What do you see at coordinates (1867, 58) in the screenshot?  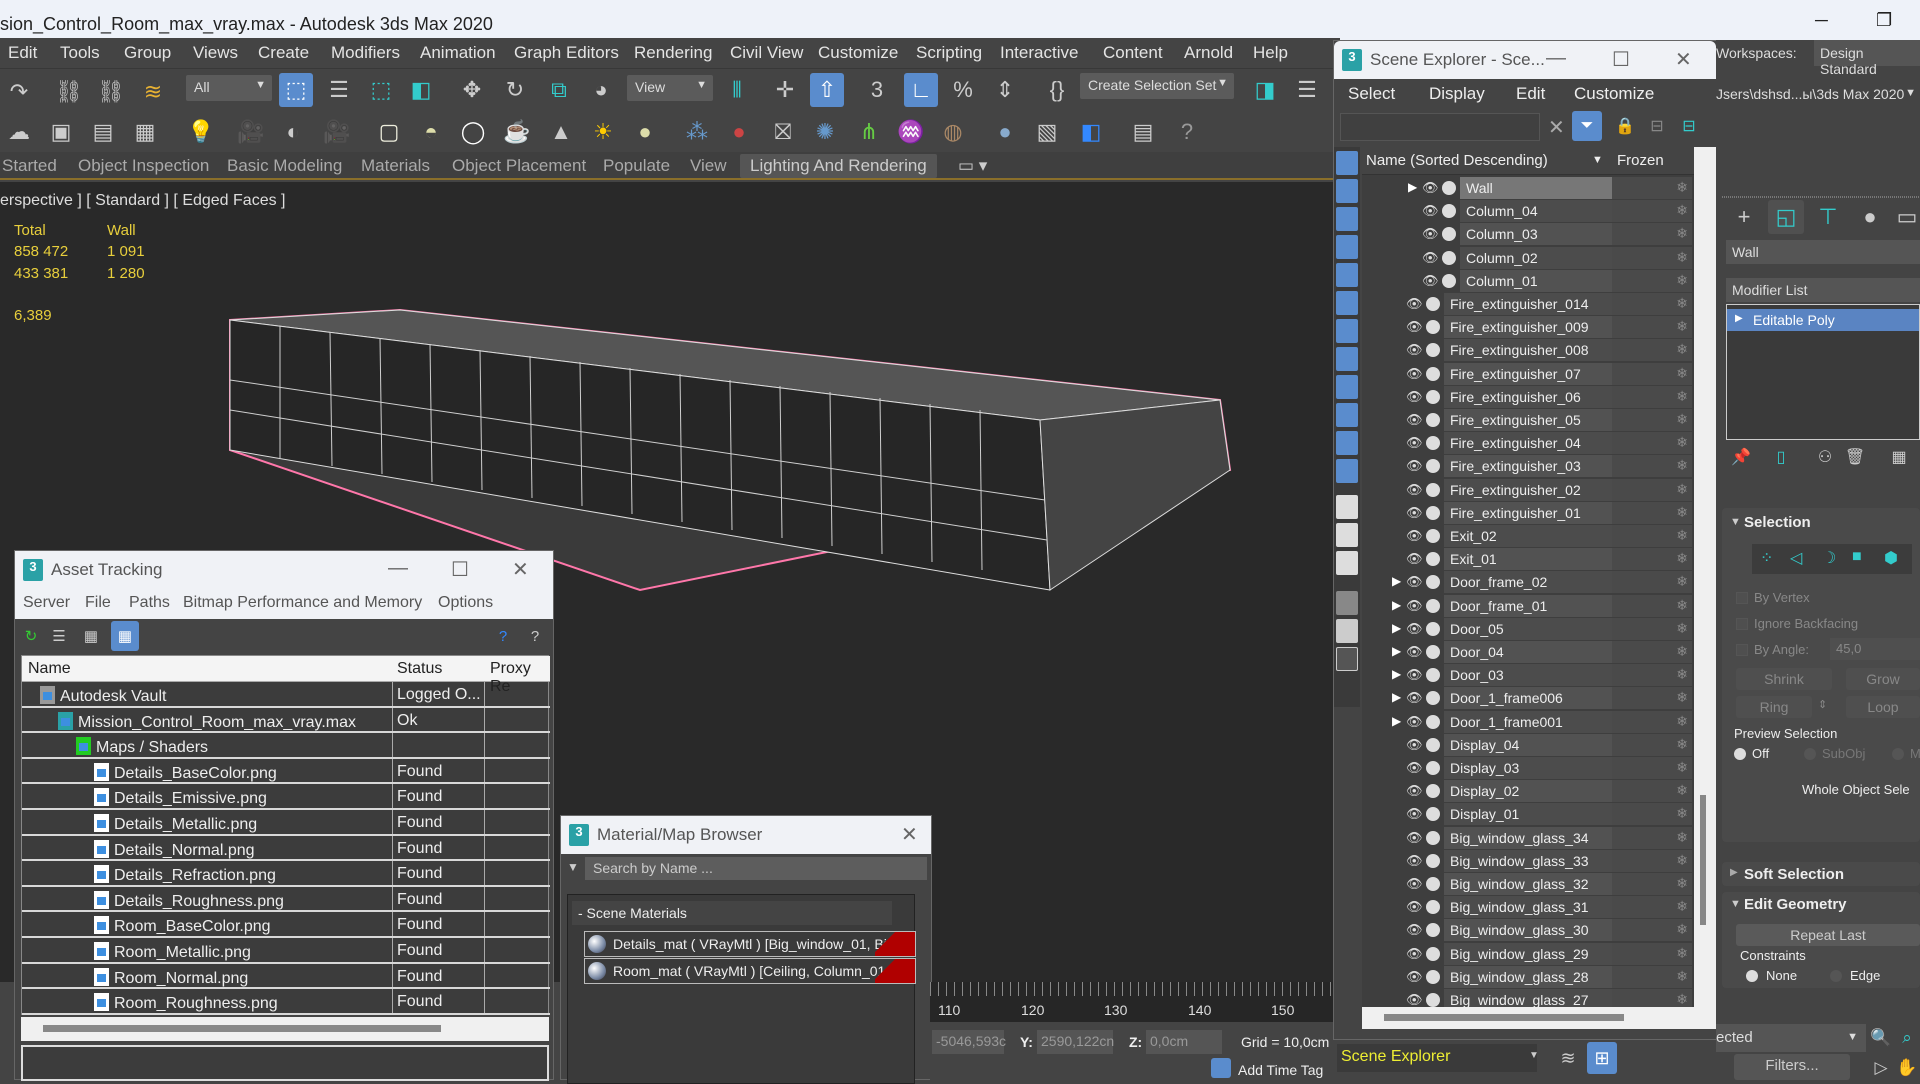 I see `workspace-dropdown: Design Standard` at bounding box center [1867, 58].